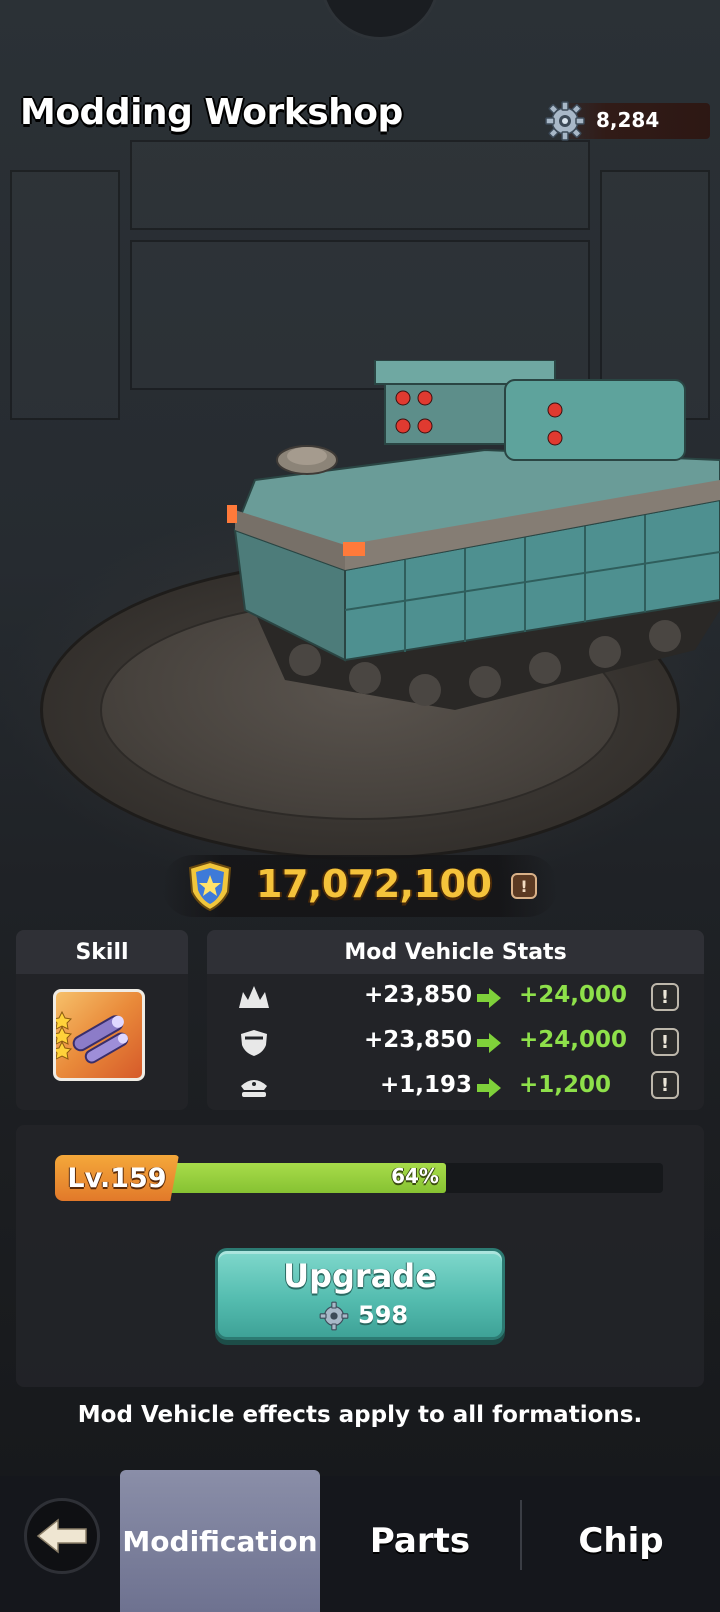 The width and height of the screenshot is (720, 1612). Describe the element at coordinates (65, 295) in the screenshot. I see `wall-panel-left` at that location.